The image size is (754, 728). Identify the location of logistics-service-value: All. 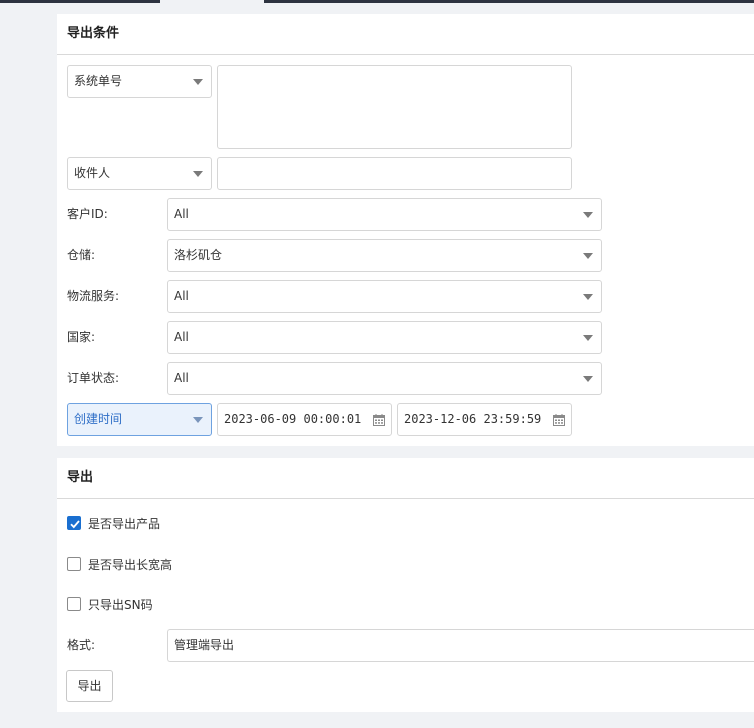
(181, 296).